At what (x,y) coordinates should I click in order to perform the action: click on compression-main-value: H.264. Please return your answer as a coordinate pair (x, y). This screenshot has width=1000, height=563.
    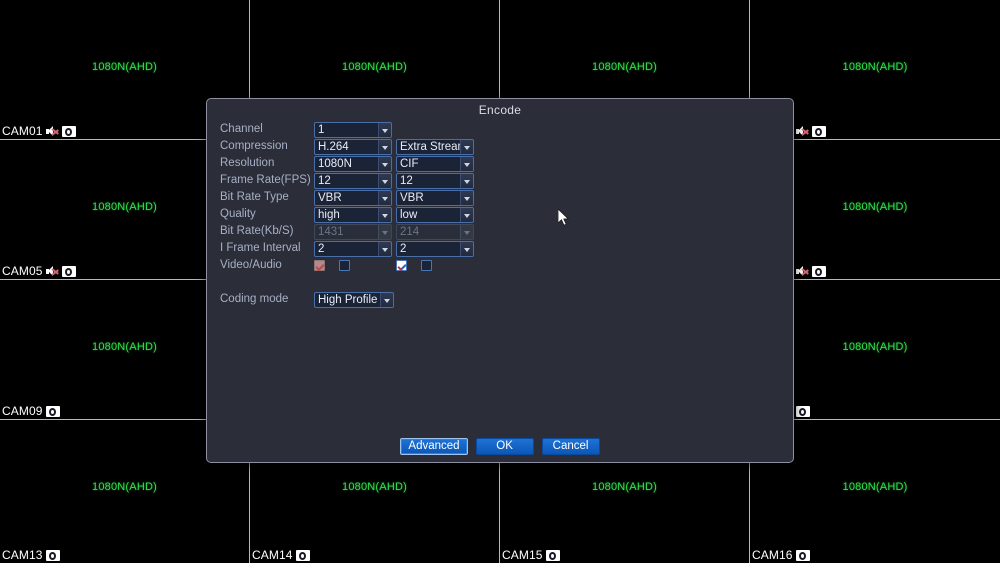
    Looking at the image, I should click on (333, 146).